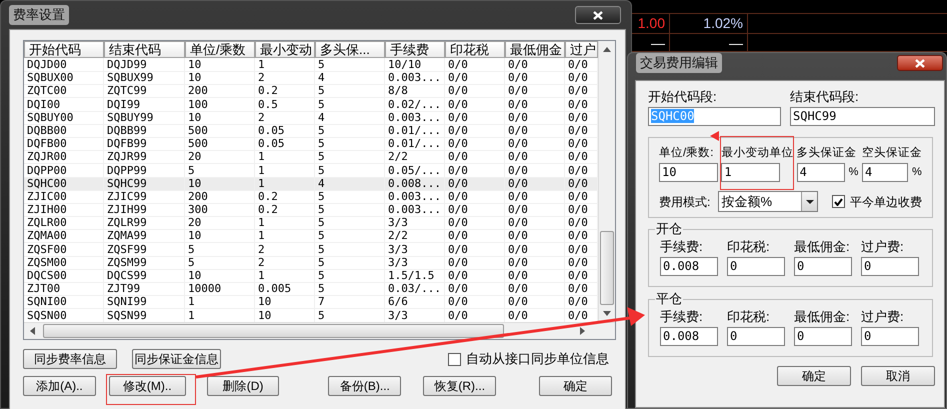 The image size is (947, 409). I want to click on table-row: ZQLR00 ZQLR99 20 1 5 3/3 0/0 0/0 0/0, so click(311, 223).